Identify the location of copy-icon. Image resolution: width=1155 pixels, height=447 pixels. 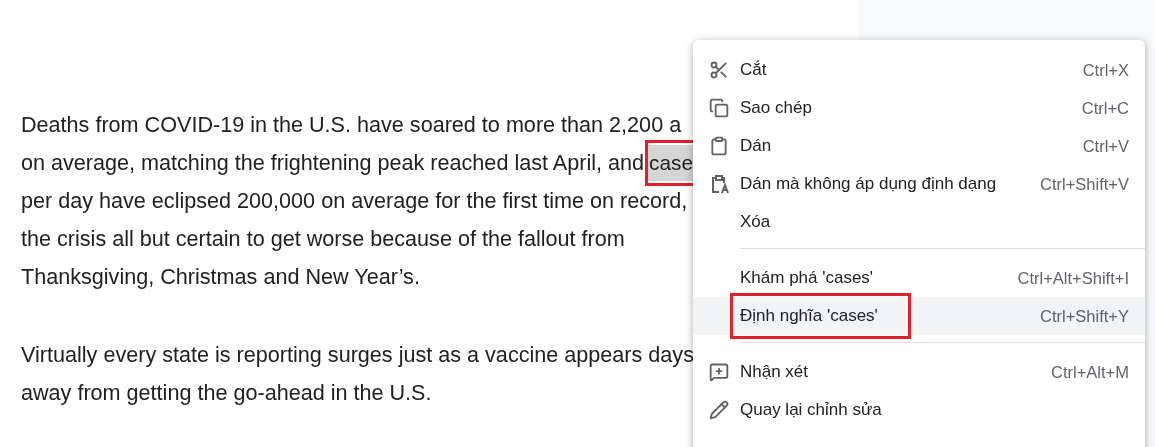
(719, 108).